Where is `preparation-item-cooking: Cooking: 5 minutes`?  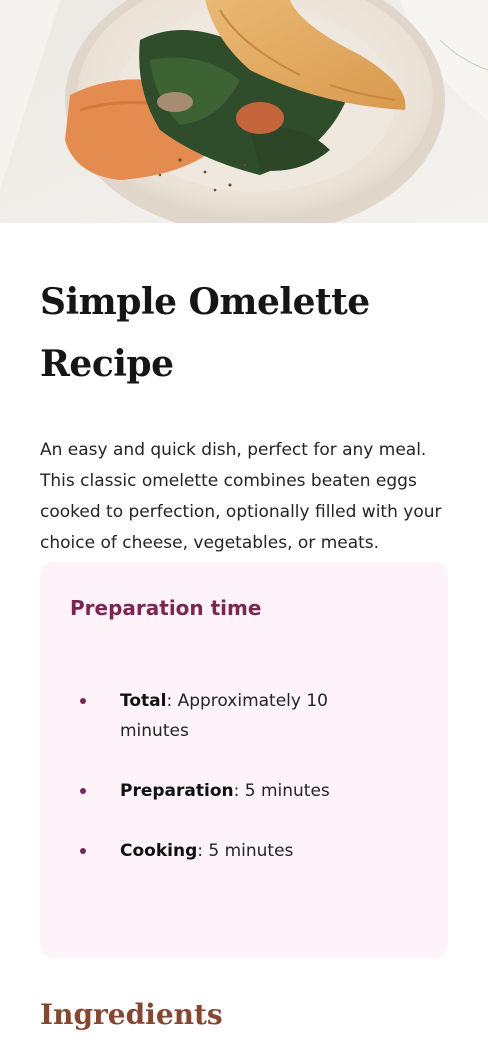 preparation-item-cooking: Cooking: 5 minutes is located at coordinates (215, 851).